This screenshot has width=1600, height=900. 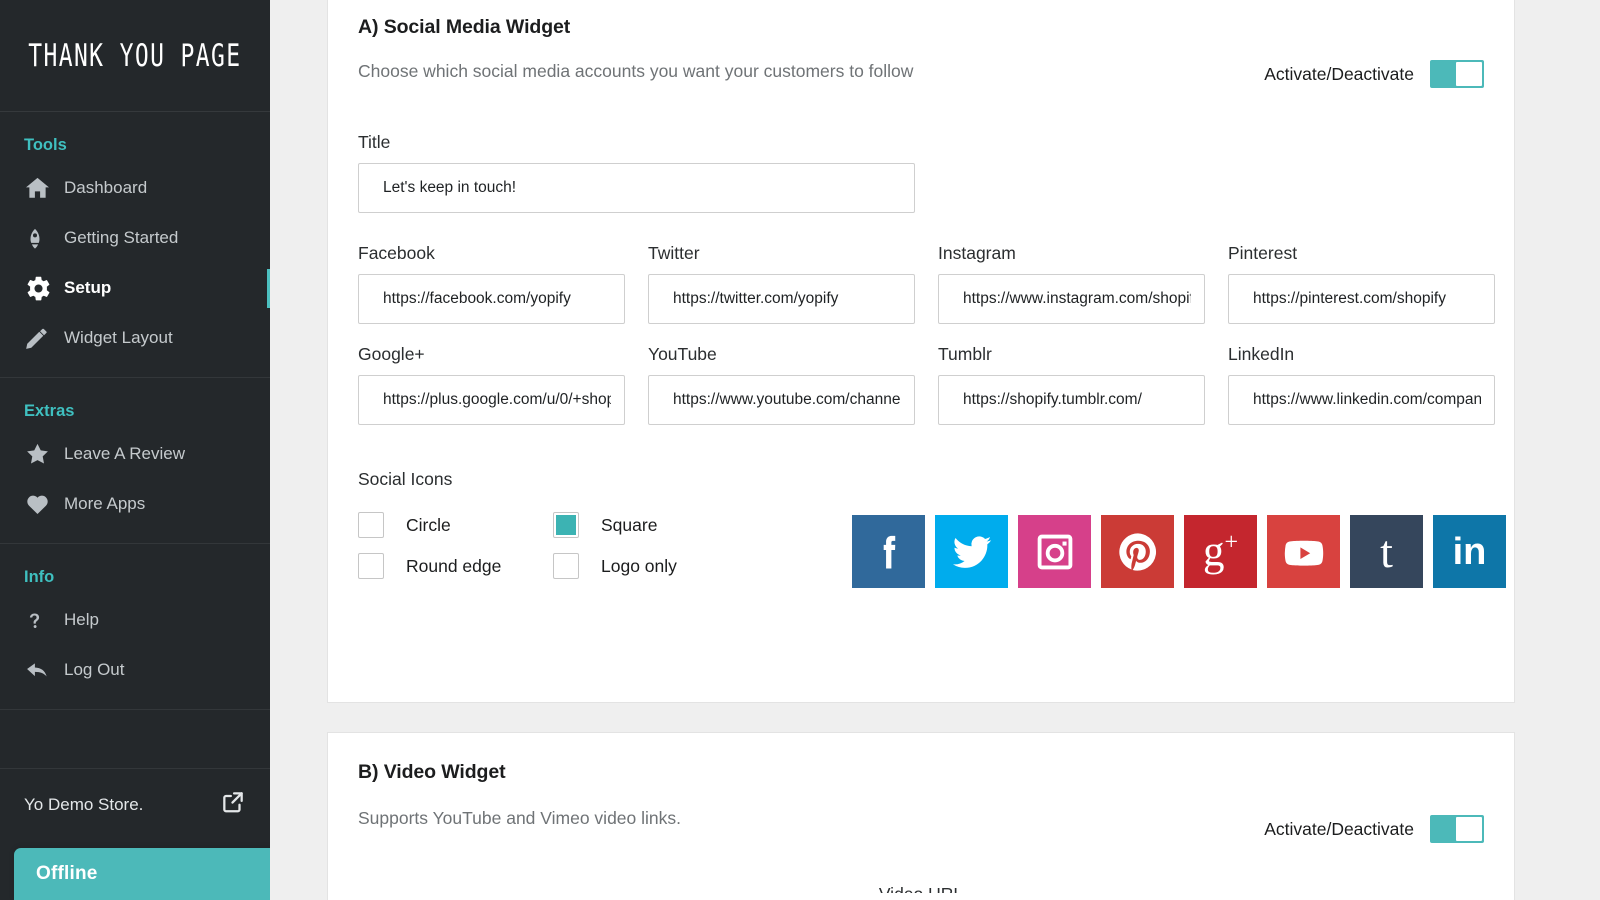 I want to click on sidebar-item-label: Dashboard, so click(x=106, y=187).